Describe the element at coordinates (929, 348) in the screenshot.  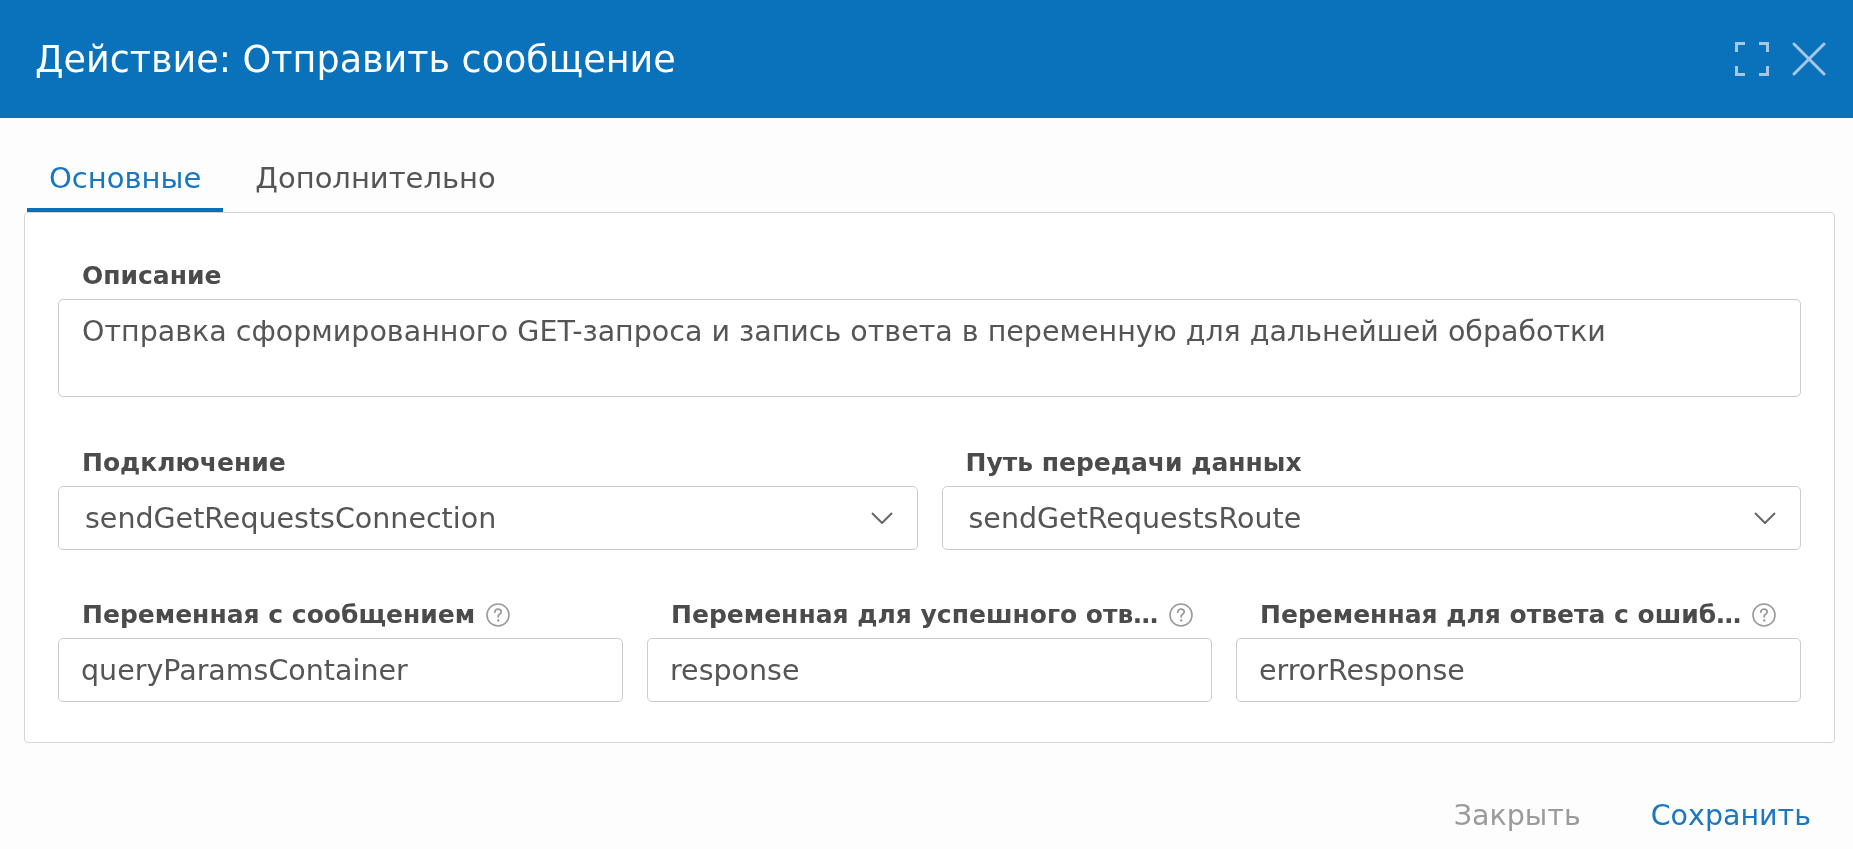
I see `description-field: Отправка сформированного GET-запроса и запись ответа в переменную для дальнейшей обработки` at that location.